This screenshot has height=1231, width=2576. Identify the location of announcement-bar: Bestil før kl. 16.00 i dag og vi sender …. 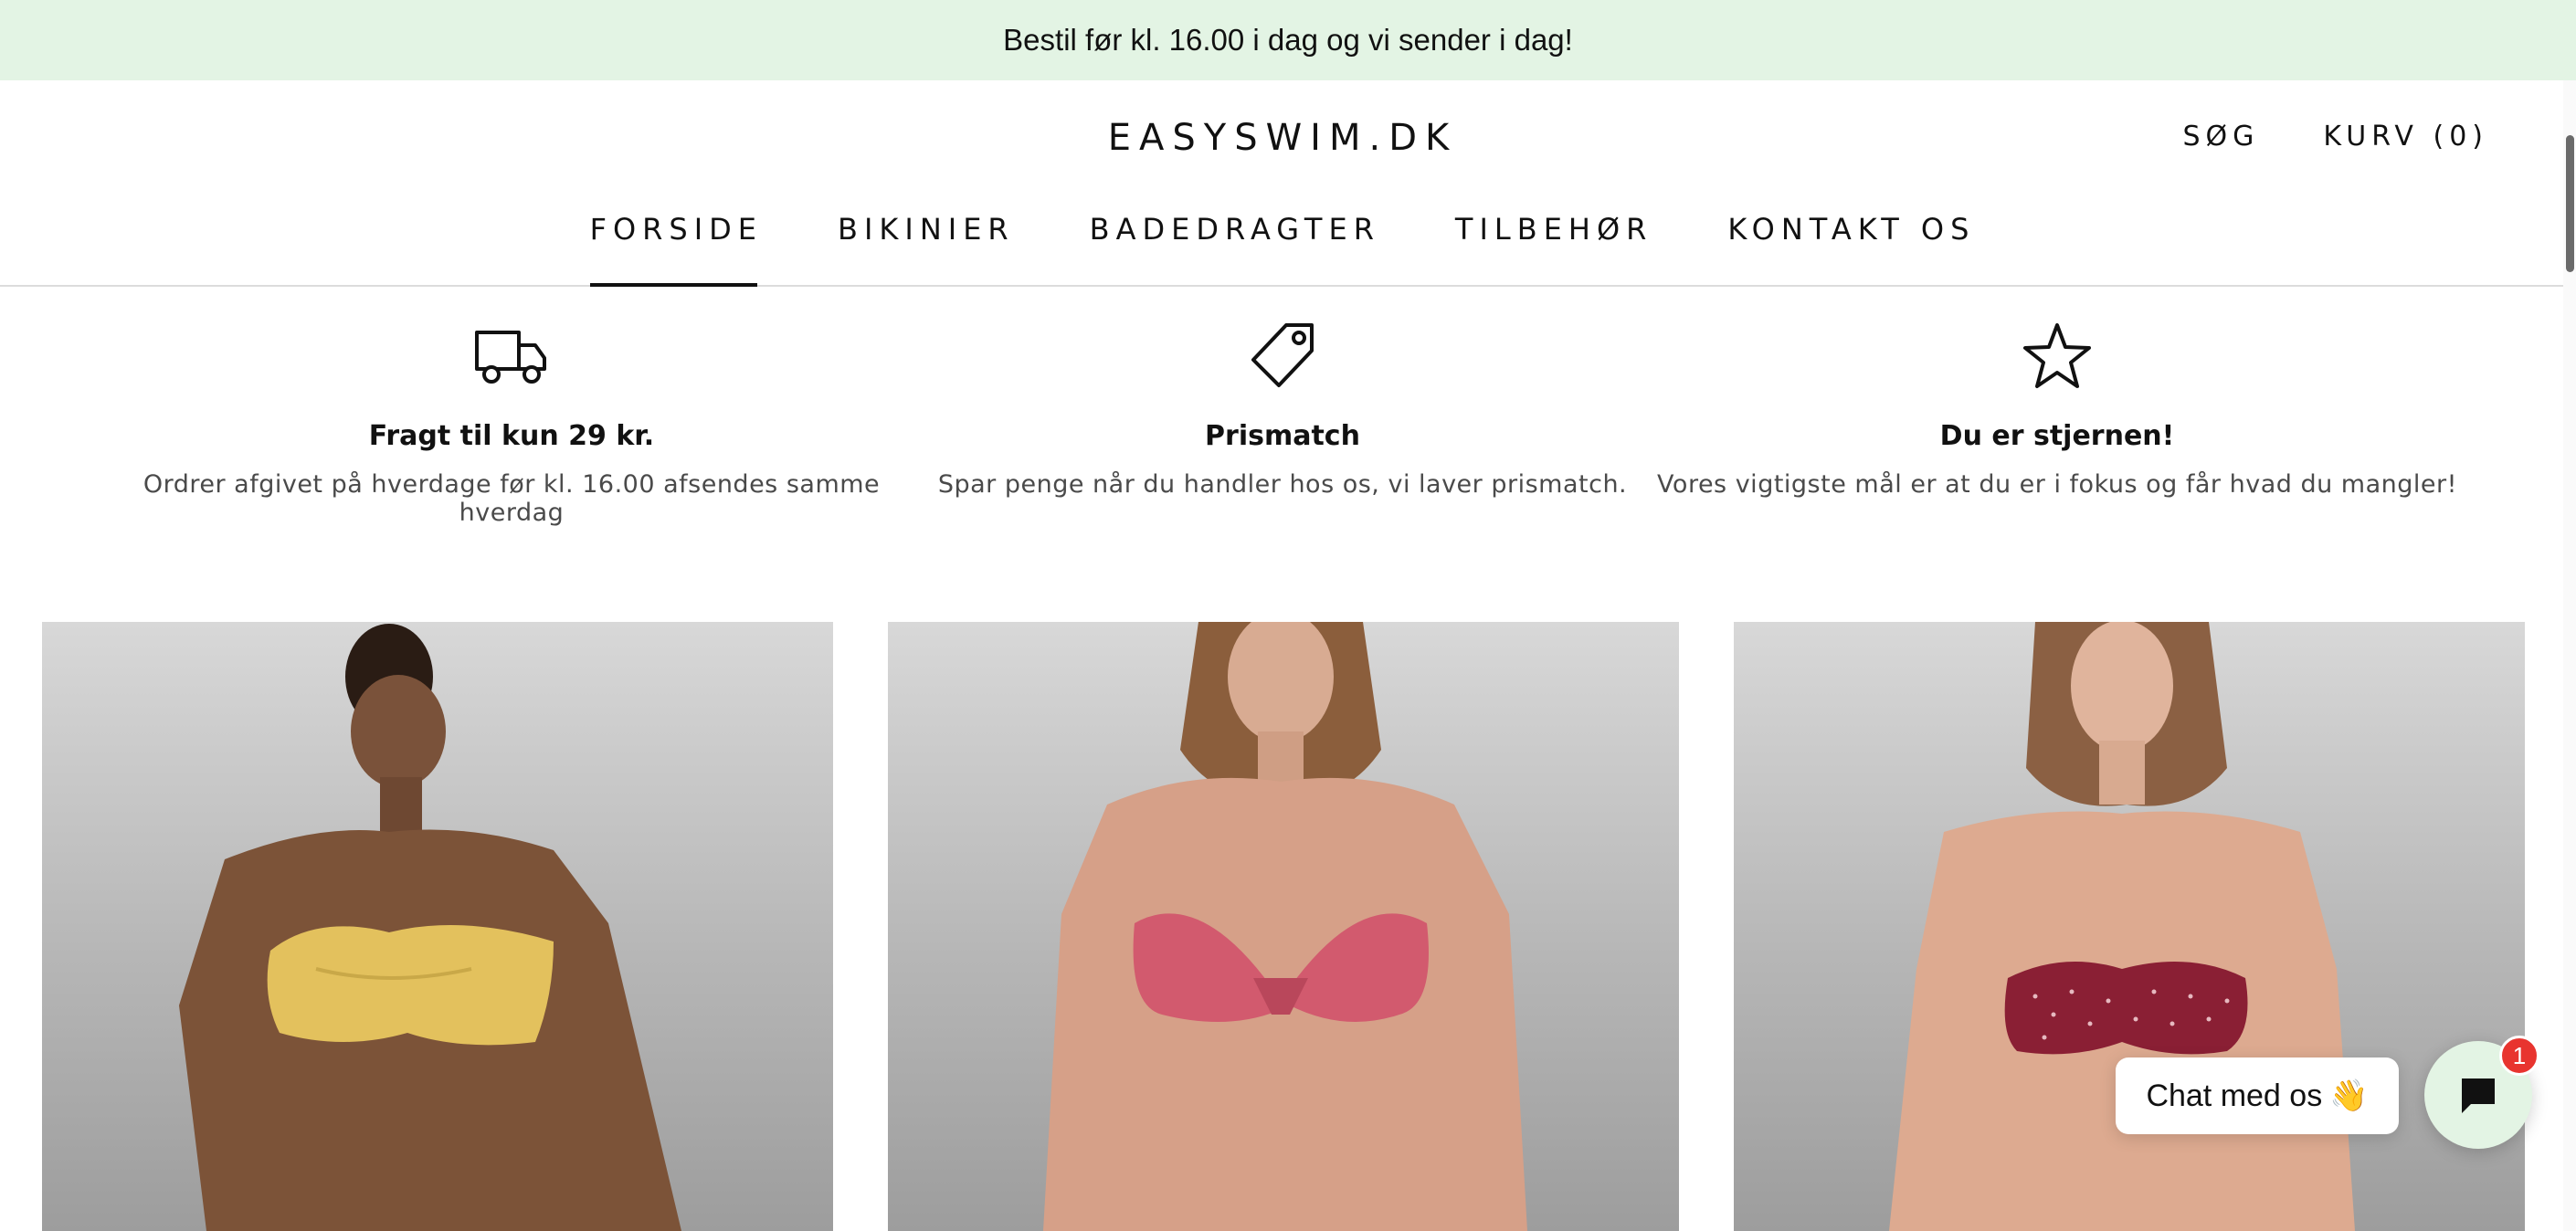
(1288, 40).